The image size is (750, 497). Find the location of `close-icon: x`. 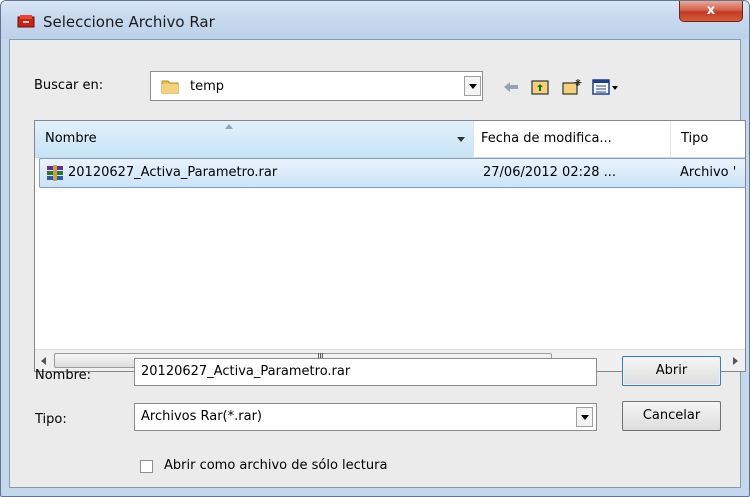

close-icon: x is located at coordinates (711, 10).